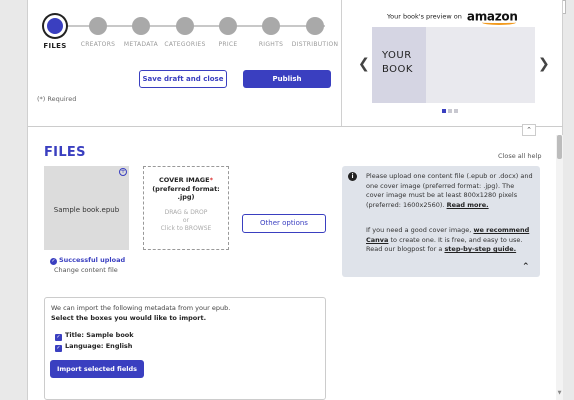 The height and width of the screenshot is (400, 574). What do you see at coordinates (86, 270) in the screenshot?
I see `change-content-file-link: Change content file` at bounding box center [86, 270].